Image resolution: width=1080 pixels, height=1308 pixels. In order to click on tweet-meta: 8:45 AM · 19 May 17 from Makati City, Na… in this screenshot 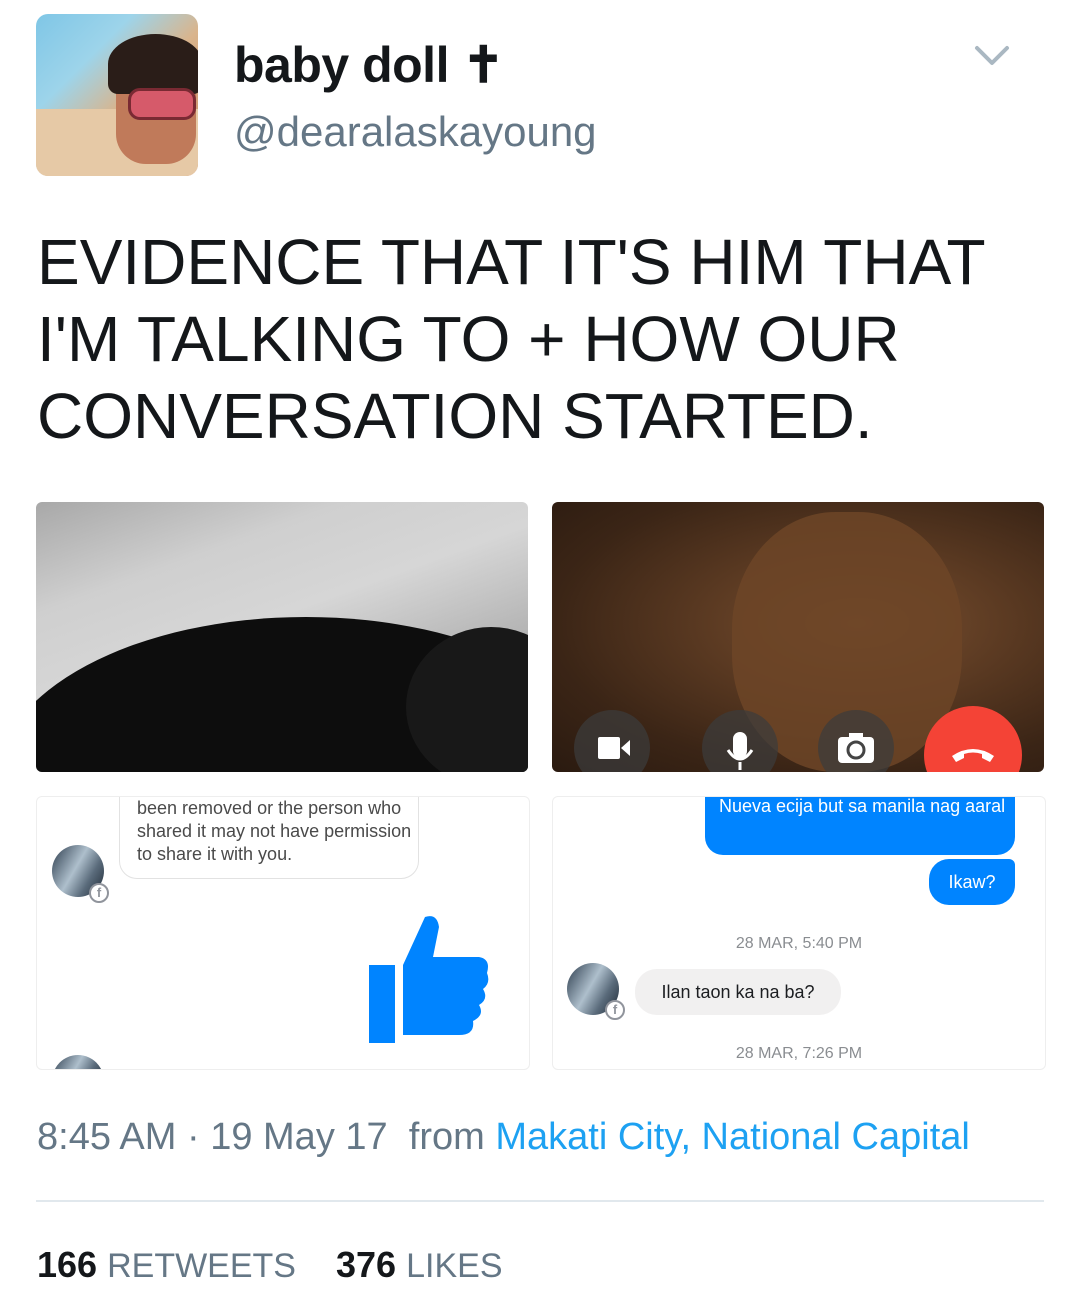, I will do `click(503, 1137)`.